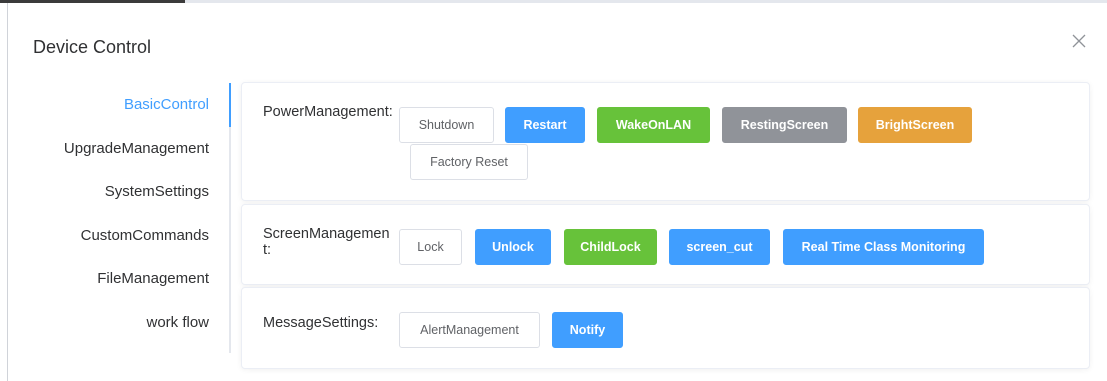 The width and height of the screenshot is (1107, 381). I want to click on dialog-title: Device Control, so click(92, 47).